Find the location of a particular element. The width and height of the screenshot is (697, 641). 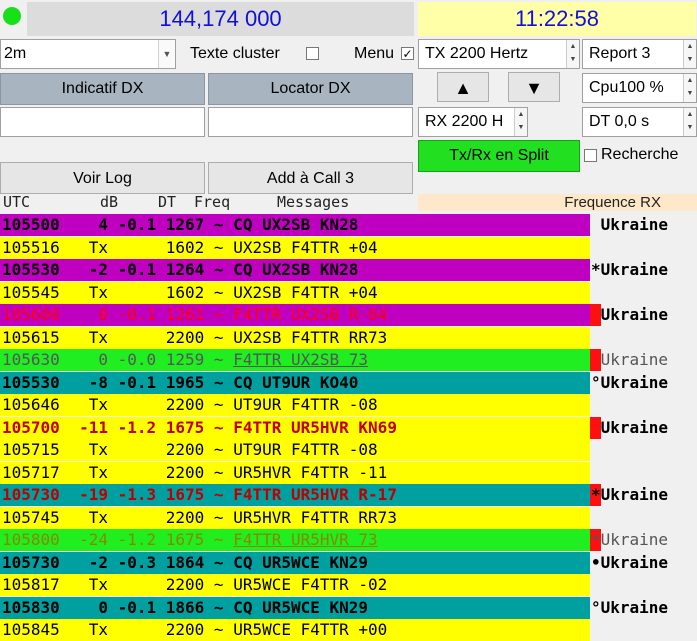

table-row: 105830 0 -0.1 1866 ~ CQ UR5WCE KN29 is located at coordinates (295, 608).